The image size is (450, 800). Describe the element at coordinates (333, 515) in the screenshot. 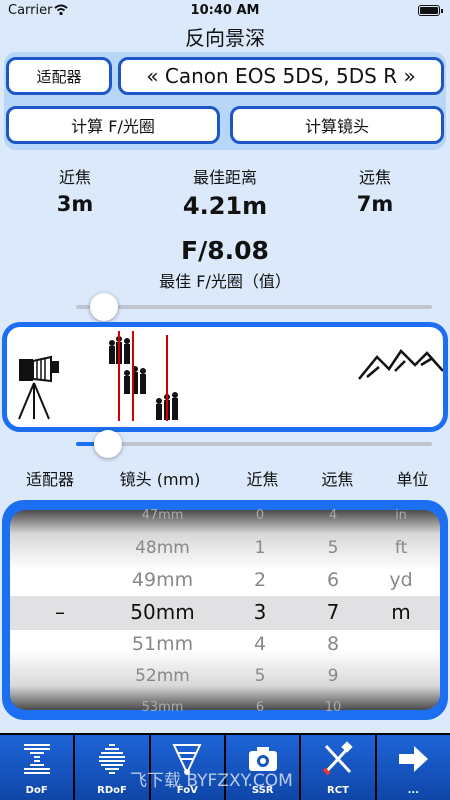

I see `picker-far-item: 4` at that location.